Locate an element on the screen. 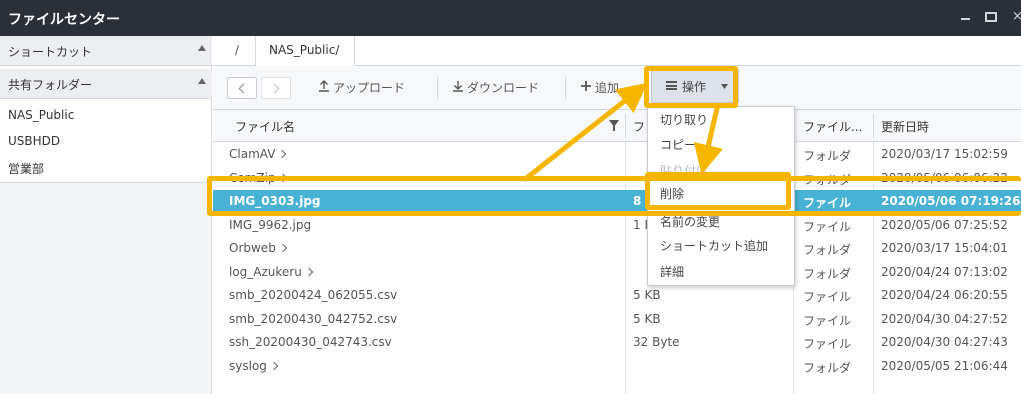  callout-arrows is located at coordinates (623, 132).